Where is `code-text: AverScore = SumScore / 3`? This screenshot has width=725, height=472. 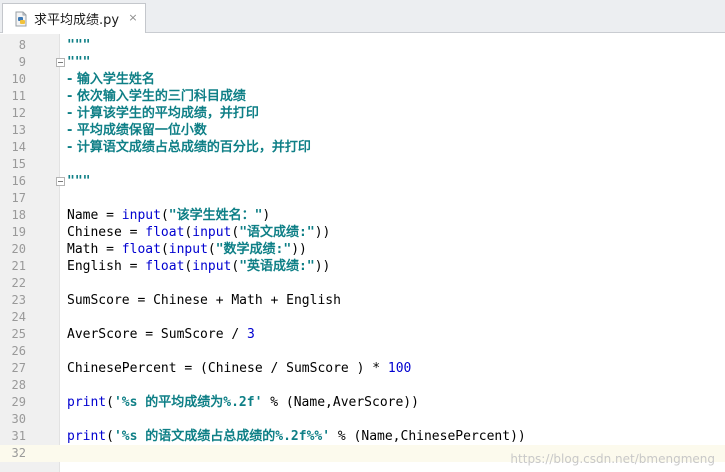
code-text: AverScore = SumScore / 3 is located at coordinates (161, 334).